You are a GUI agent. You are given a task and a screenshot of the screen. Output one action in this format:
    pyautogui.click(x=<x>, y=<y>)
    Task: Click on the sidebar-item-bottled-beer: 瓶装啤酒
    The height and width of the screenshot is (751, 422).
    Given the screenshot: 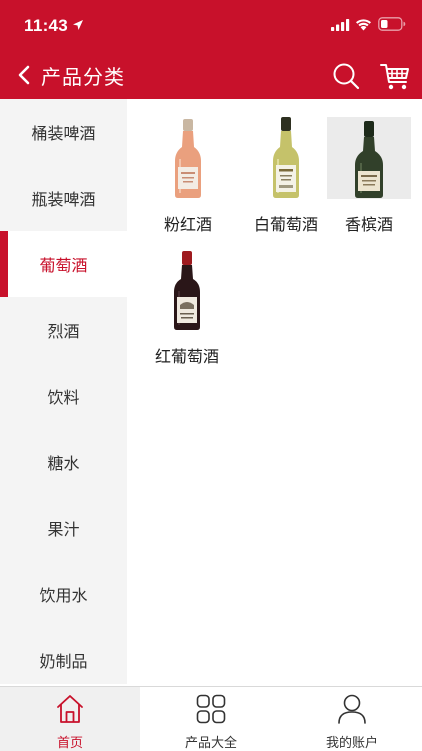 What is the action you would take?
    pyautogui.click(x=63, y=198)
    